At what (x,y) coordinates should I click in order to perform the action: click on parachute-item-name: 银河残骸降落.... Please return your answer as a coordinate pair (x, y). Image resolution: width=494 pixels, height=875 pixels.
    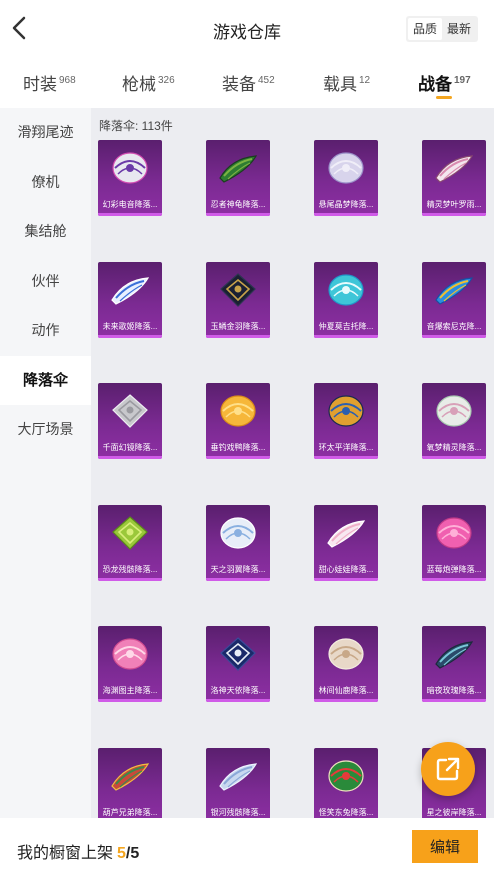
    Looking at the image, I should click on (238, 812).